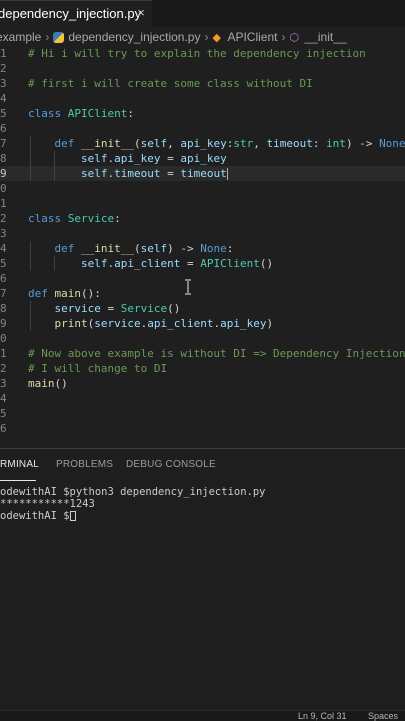  Describe the element at coordinates (107, 143) in the screenshot. I see `code-token: __init__` at that location.